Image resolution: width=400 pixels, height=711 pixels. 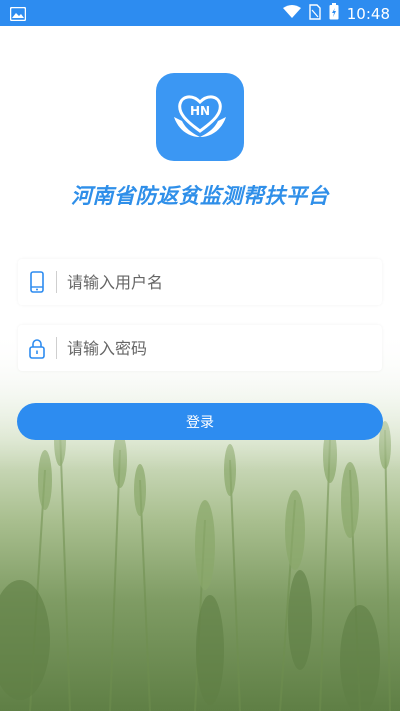 What do you see at coordinates (207, 282) in the screenshot?
I see `username-input` at bounding box center [207, 282].